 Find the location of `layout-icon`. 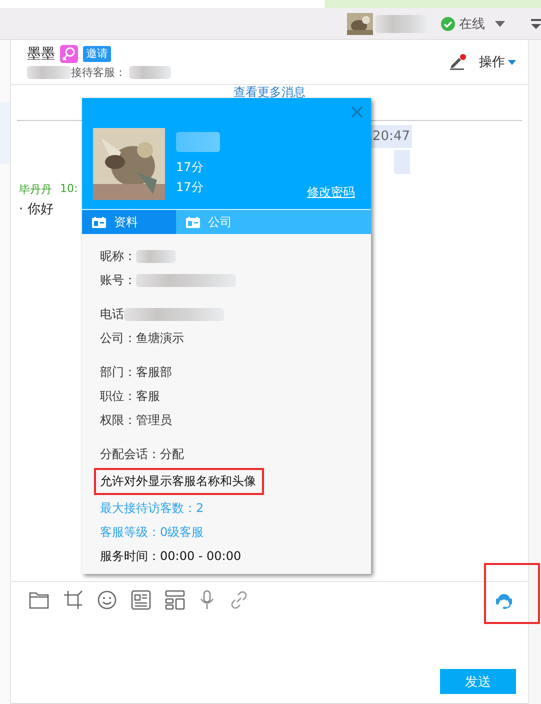

layout-icon is located at coordinates (175, 600).